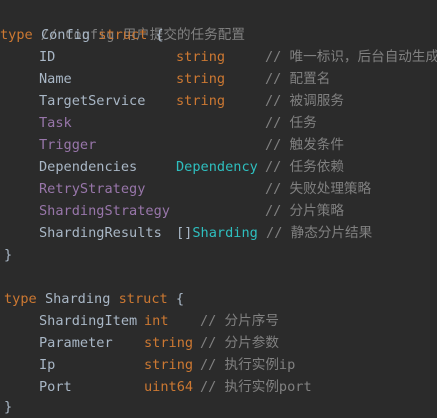  I want to click on field-type-ref: Sharding, so click(225, 233).